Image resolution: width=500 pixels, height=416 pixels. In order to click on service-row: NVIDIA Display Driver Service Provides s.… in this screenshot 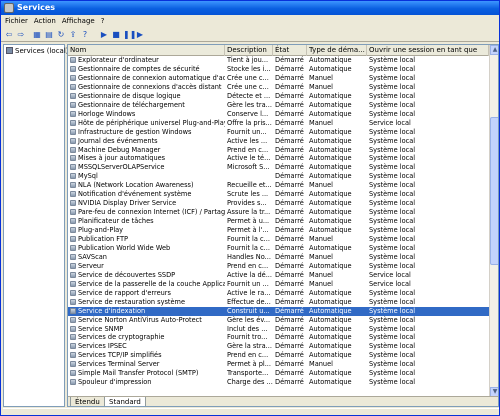, I will do `click(278, 203)`.